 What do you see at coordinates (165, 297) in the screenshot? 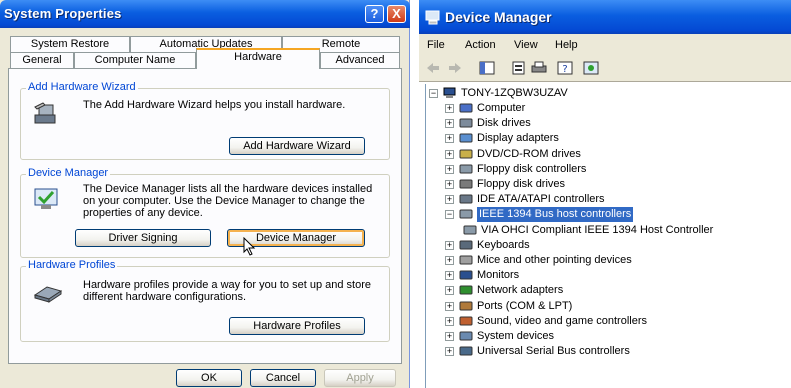
I see `hardware-profiles-description-line2: different hardware configurations.` at bounding box center [165, 297].